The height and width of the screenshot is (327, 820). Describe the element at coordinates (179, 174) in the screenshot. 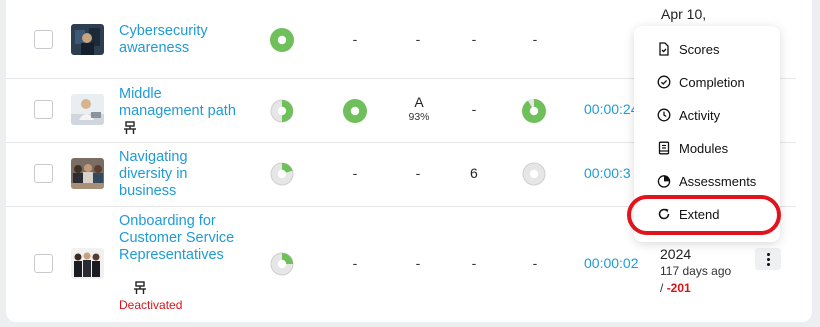

I see `course-title: Navigating diversity in business` at that location.